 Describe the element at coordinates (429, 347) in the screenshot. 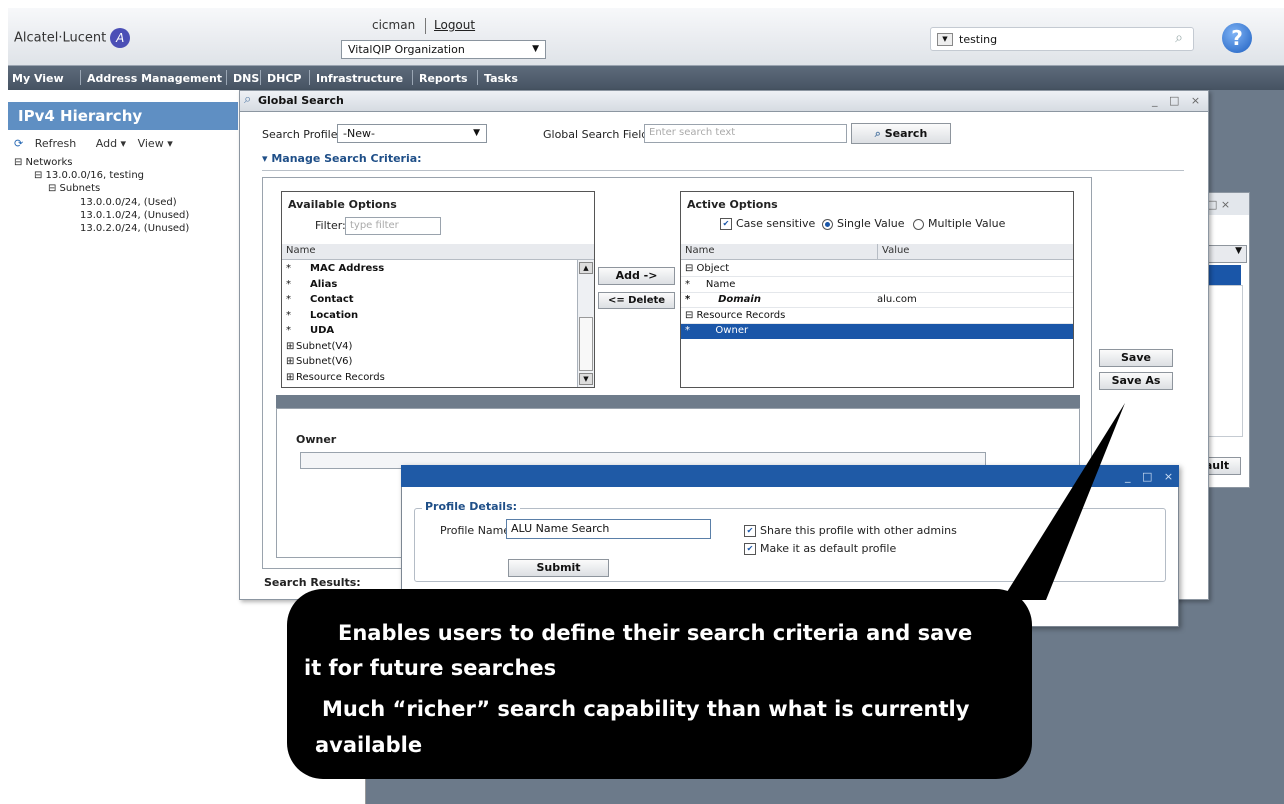

I see `available-option-row: ⊞ Subnet(V4)` at that location.